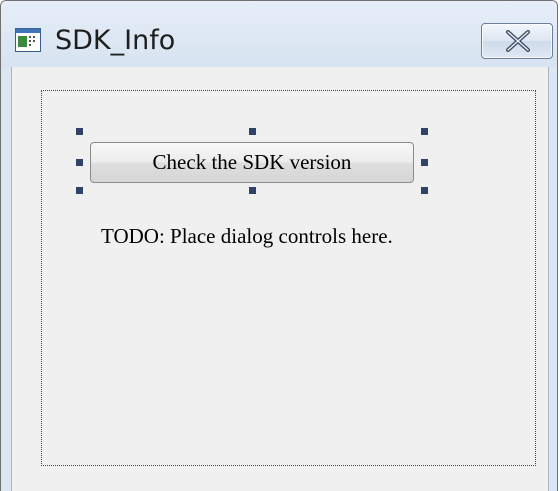  I want to click on resize-handle-right, so click(424, 162).